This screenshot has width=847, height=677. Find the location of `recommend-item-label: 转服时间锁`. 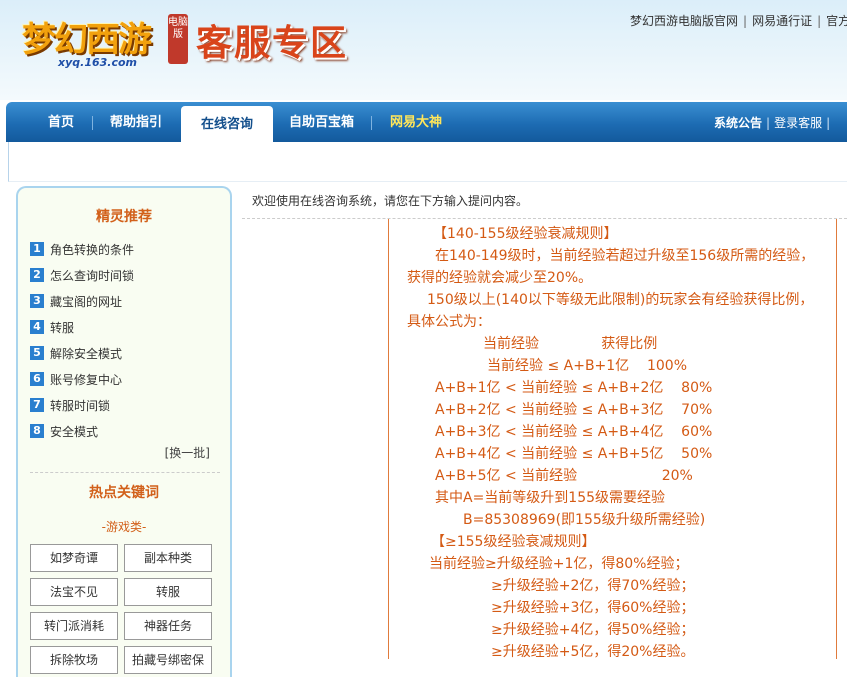

recommend-item-label: 转服时间锁 is located at coordinates (80, 405).